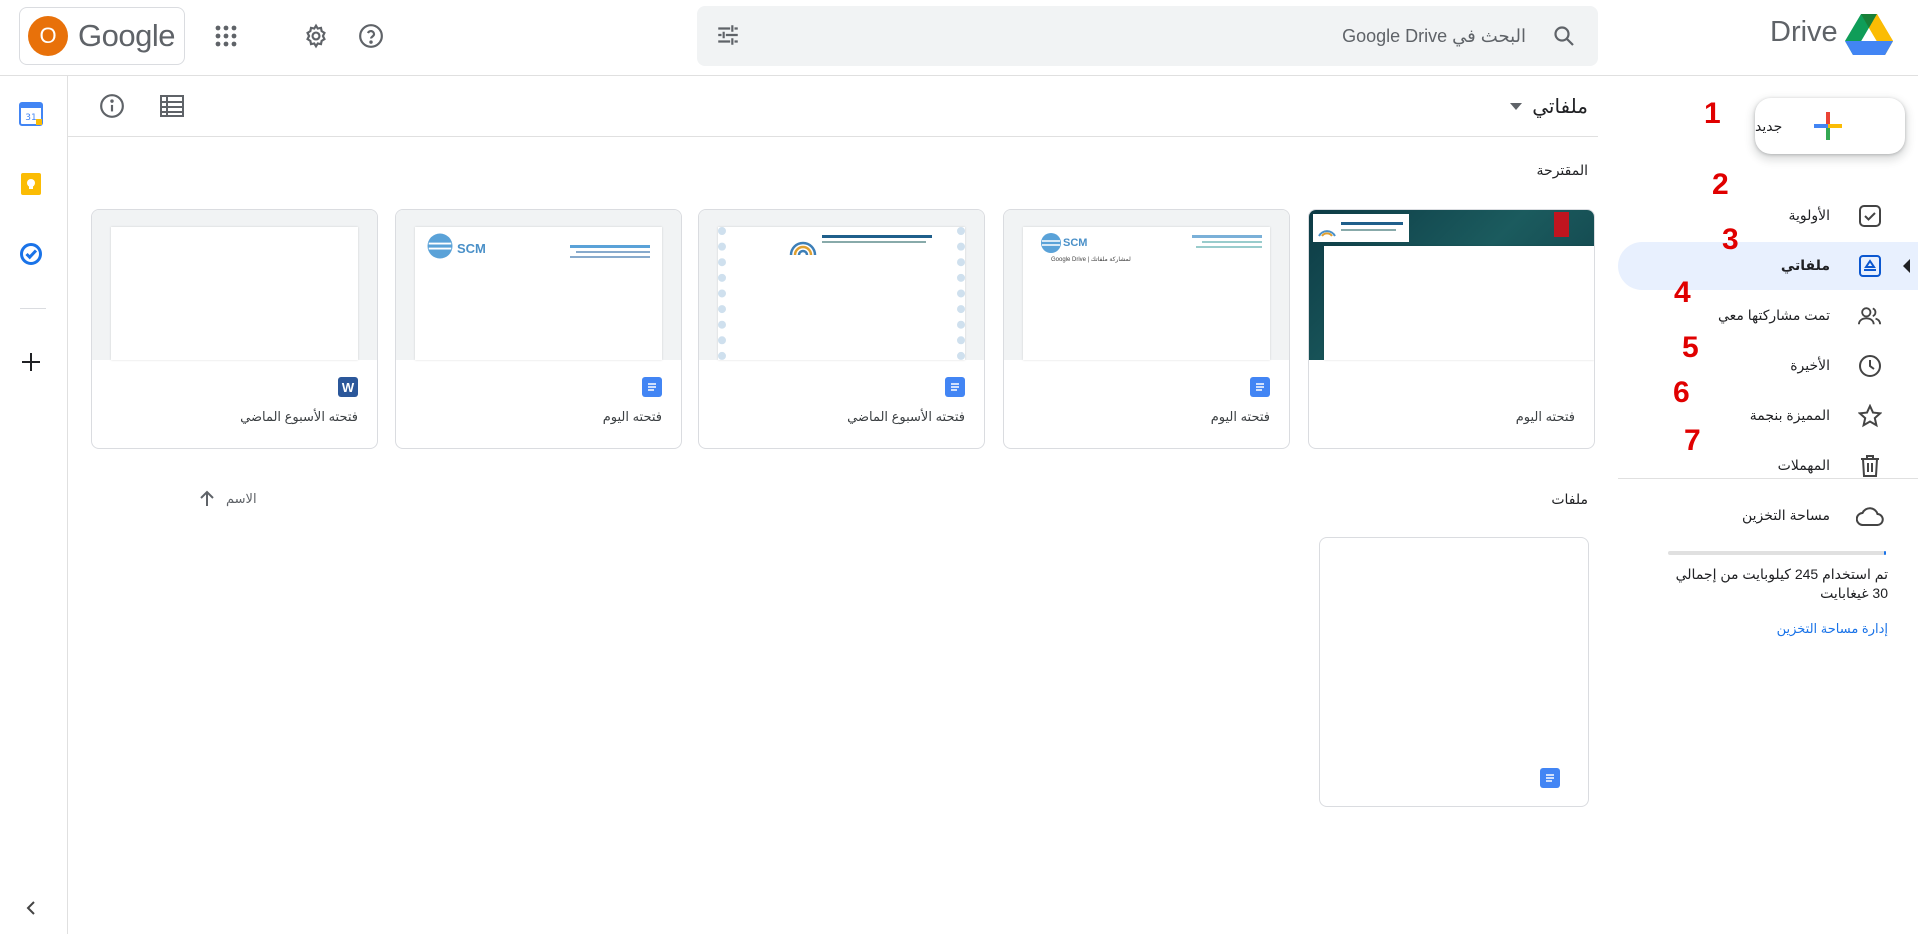 Image resolution: width=1918 pixels, height=934 pixels. Describe the element at coordinates (1870, 366) in the screenshot. I see `recent-icon` at that location.